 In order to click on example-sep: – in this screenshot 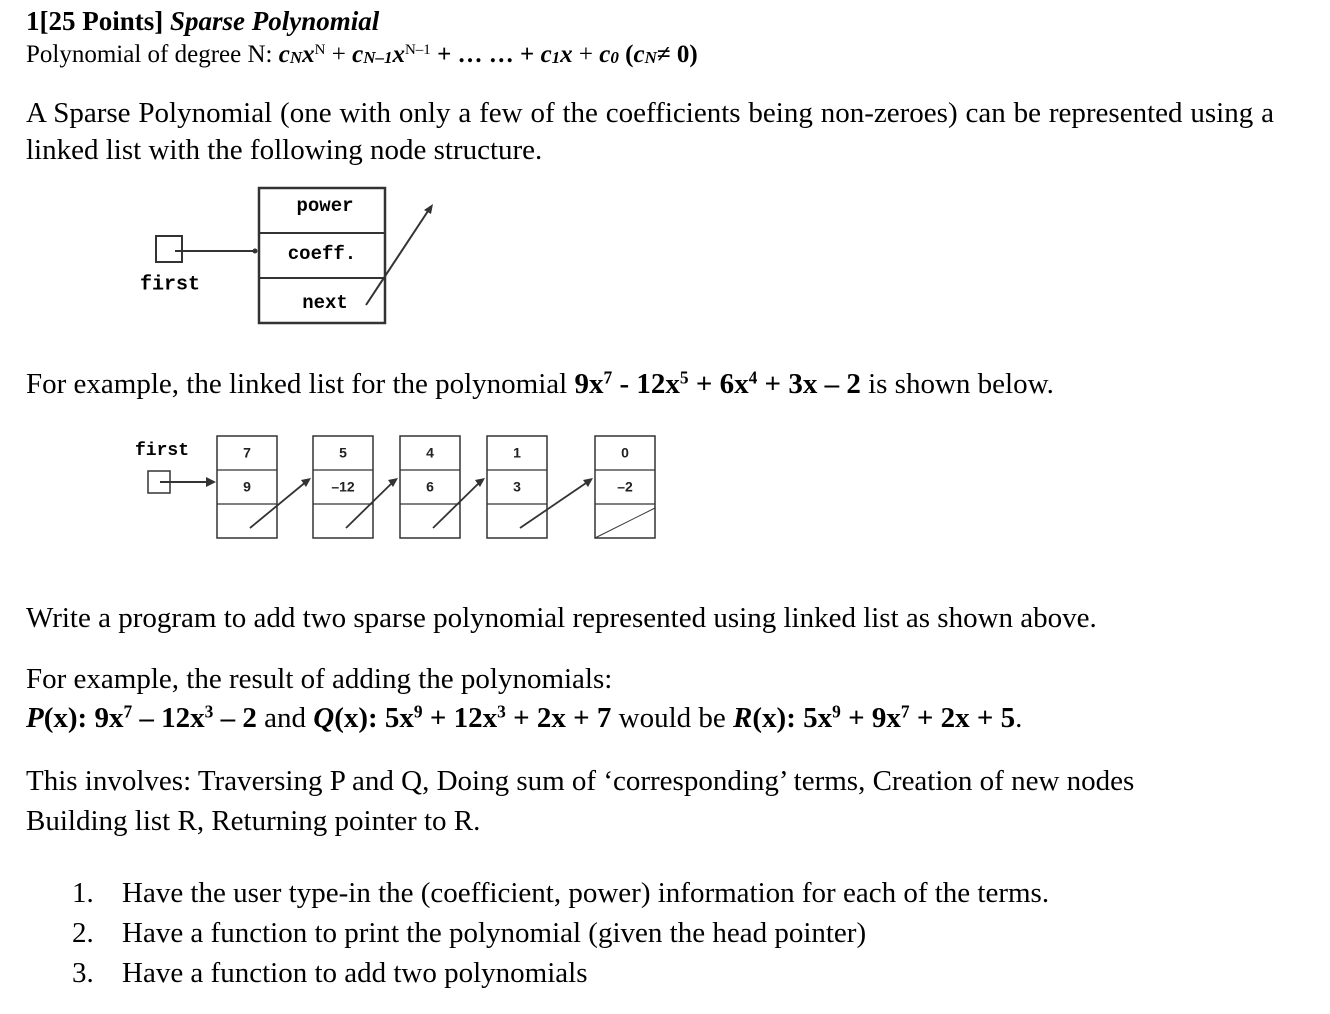, I will do `click(832, 384)`.